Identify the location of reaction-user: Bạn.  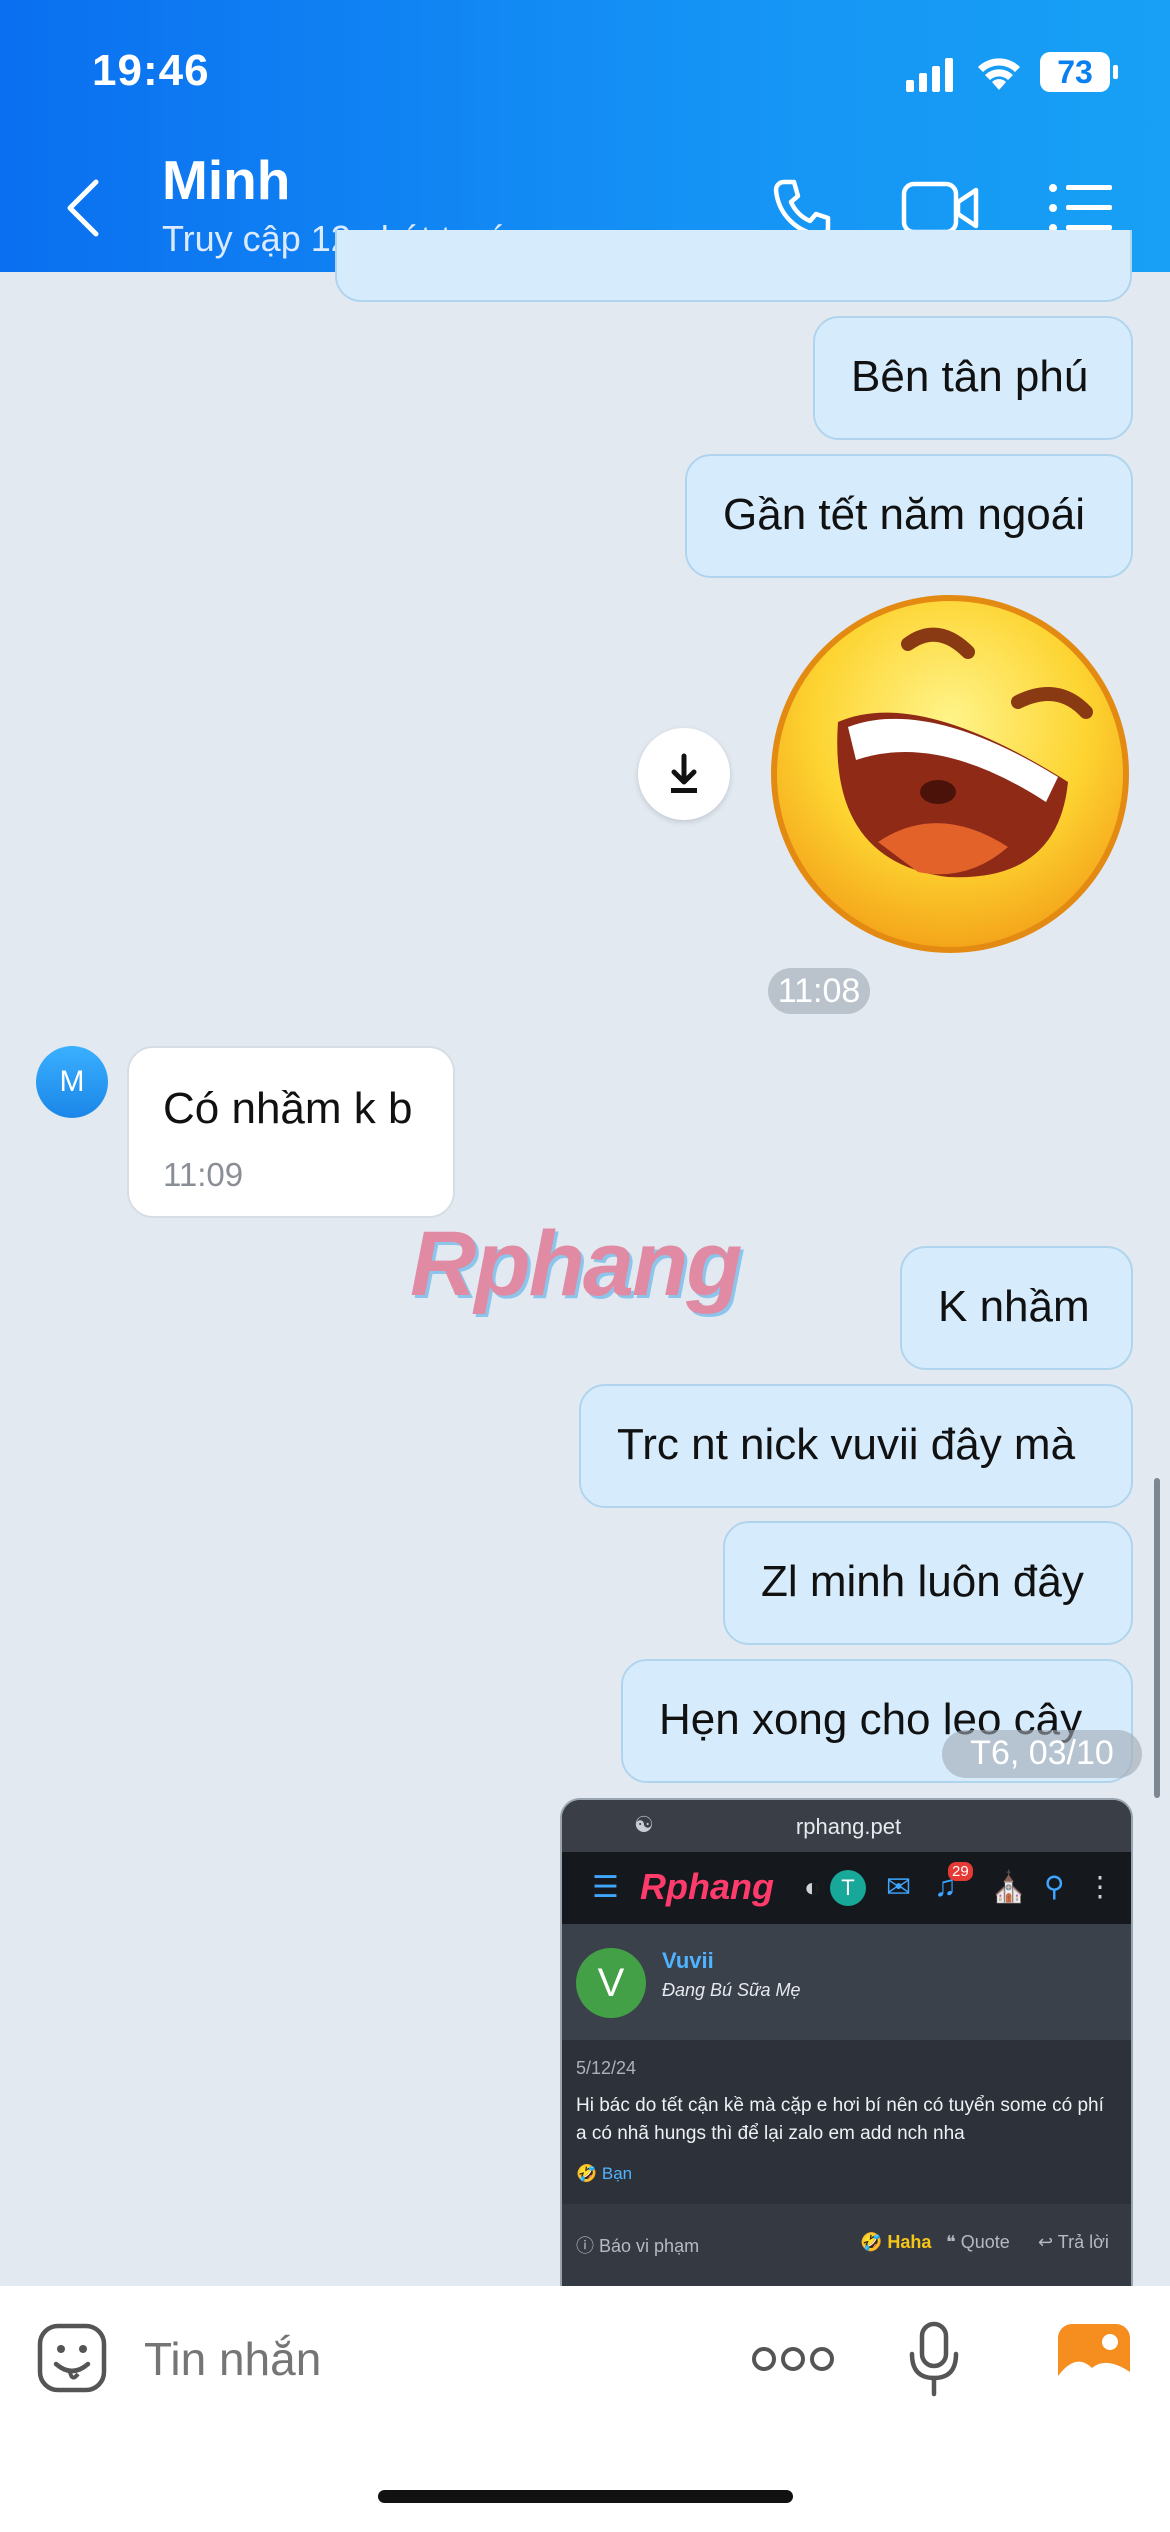
(617, 2173).